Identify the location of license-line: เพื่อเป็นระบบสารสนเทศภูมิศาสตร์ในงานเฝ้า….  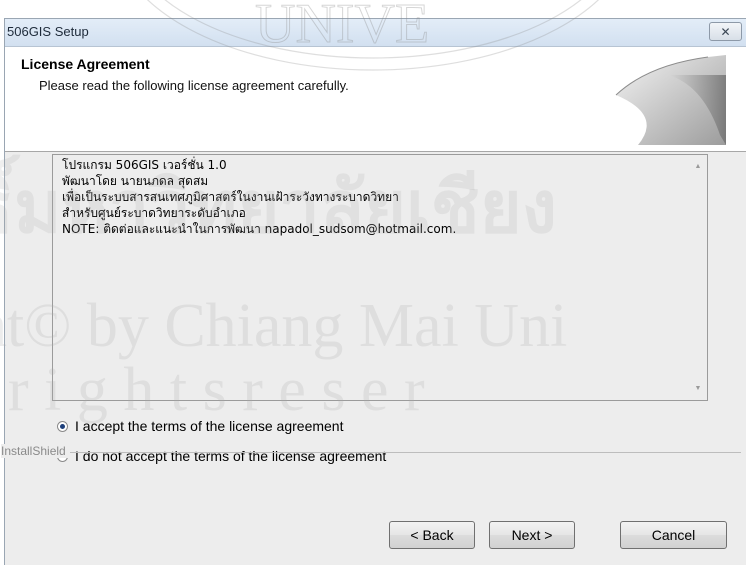
(230, 197).